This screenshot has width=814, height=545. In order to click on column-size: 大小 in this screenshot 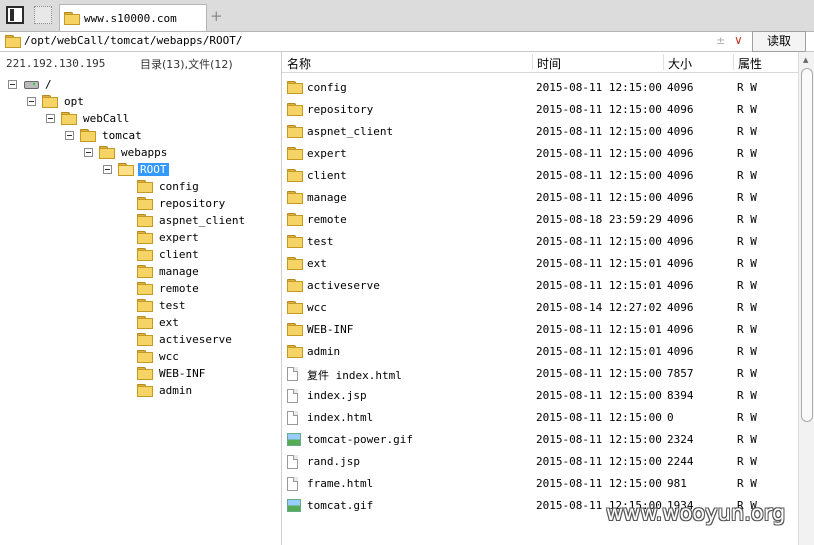, I will do `click(680, 63)`.